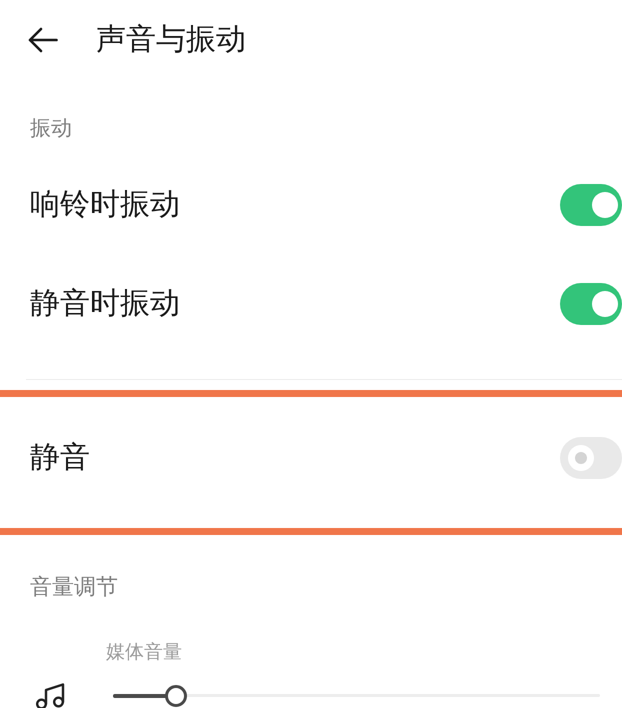  What do you see at coordinates (144, 652) in the screenshot?
I see `slider-label: 媒体音量` at bounding box center [144, 652].